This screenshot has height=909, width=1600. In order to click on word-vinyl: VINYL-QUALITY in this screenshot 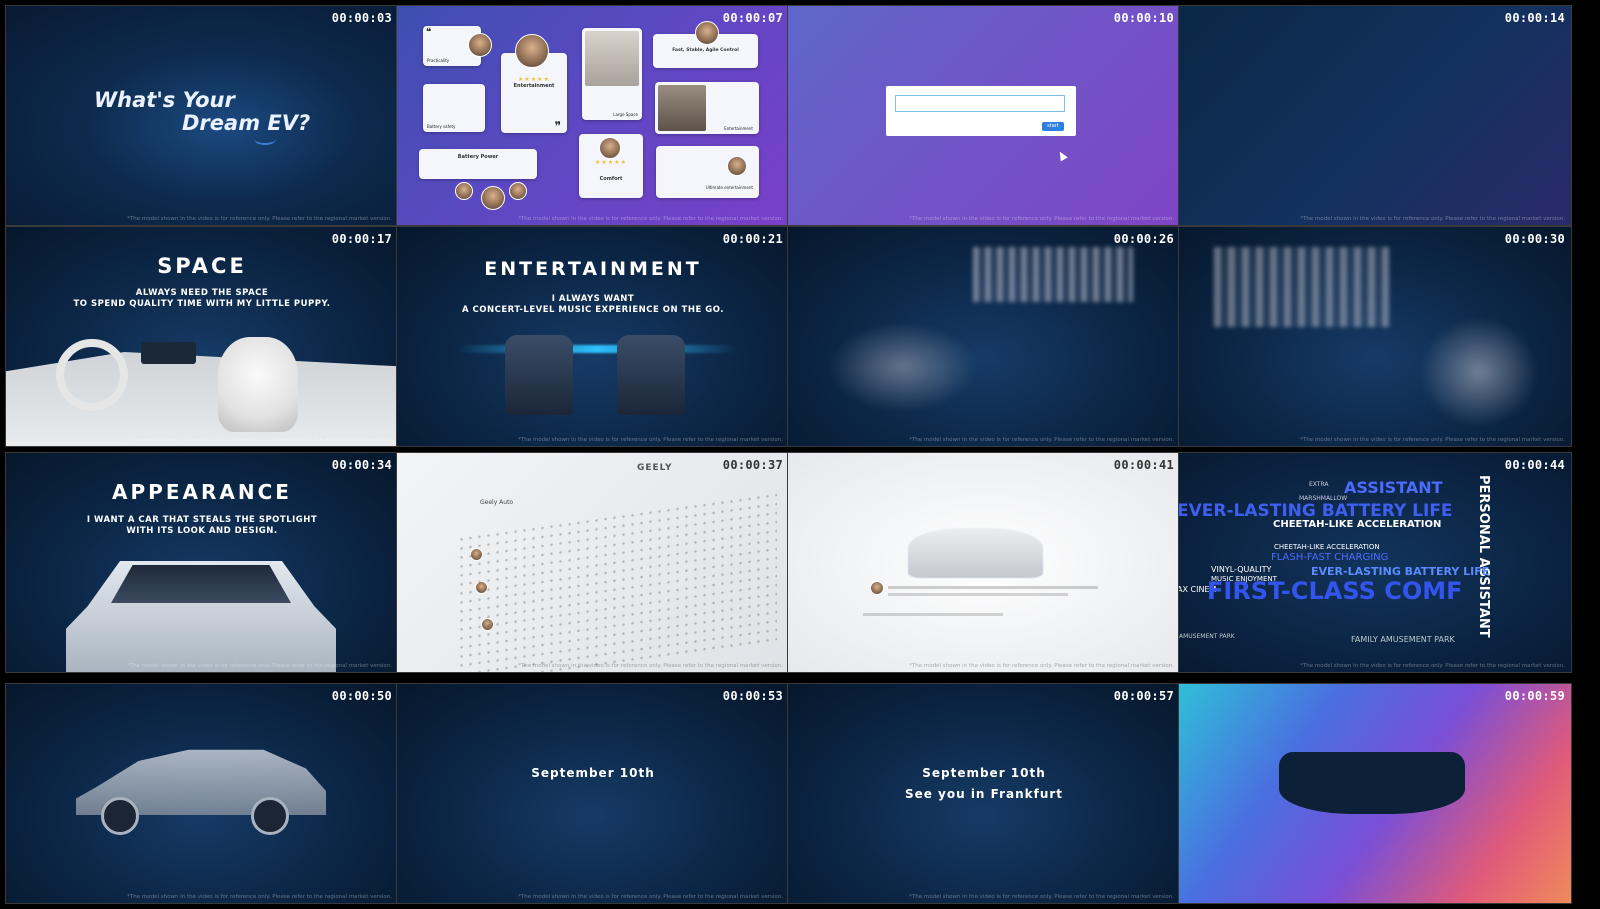, I will do `click(1241, 569)`.